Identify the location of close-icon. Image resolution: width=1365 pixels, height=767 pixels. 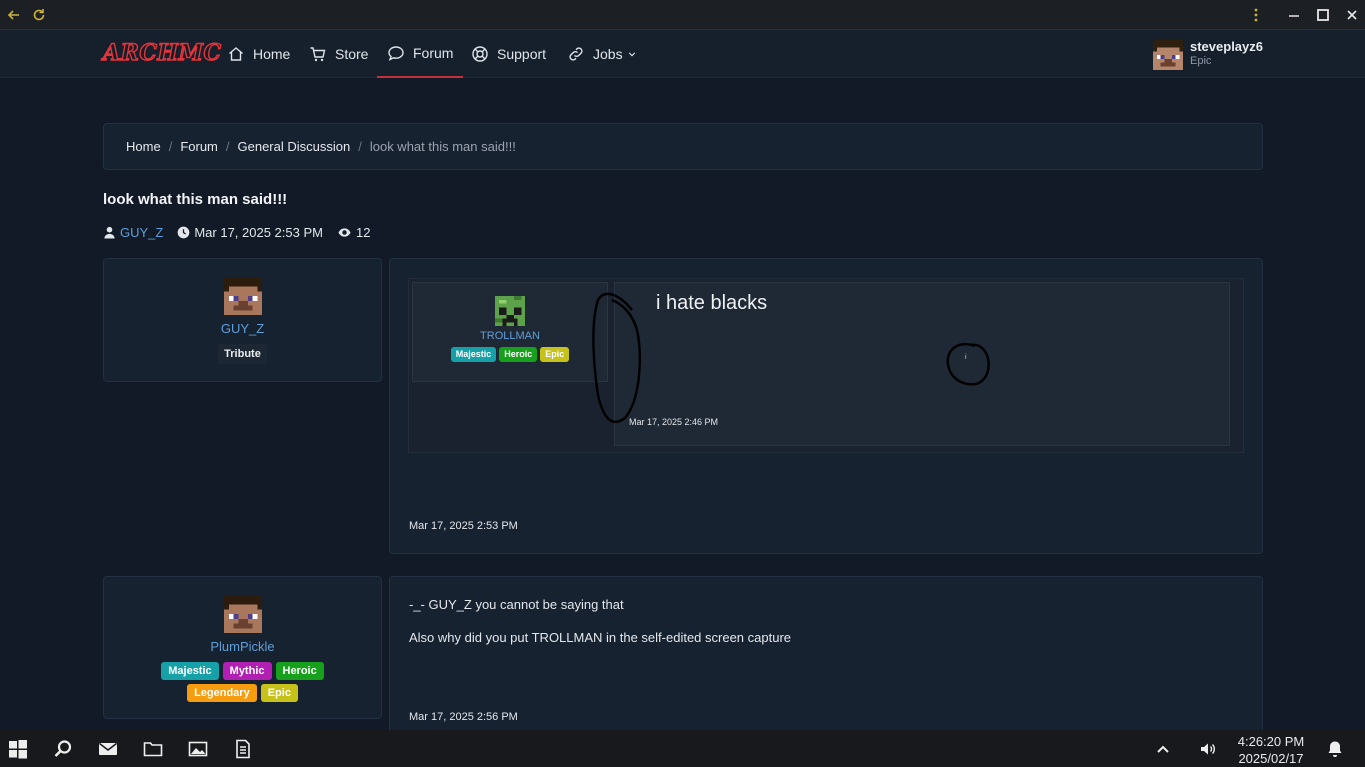
(1352, 15).